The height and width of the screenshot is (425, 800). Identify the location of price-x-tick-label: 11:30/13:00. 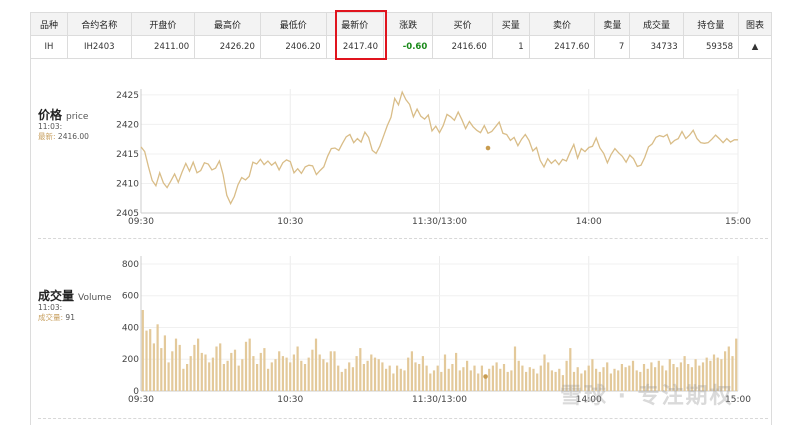
(439, 222).